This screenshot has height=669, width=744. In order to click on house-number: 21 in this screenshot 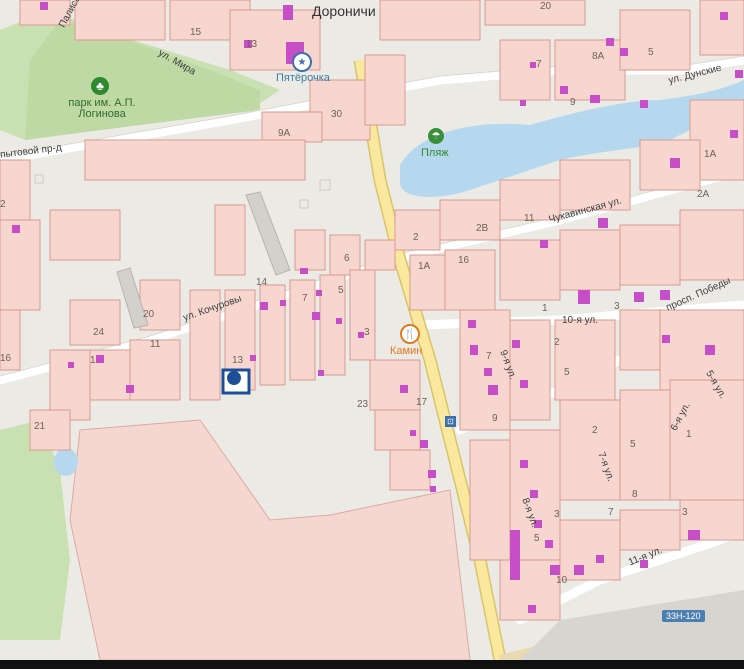, I will do `click(40, 426)`.